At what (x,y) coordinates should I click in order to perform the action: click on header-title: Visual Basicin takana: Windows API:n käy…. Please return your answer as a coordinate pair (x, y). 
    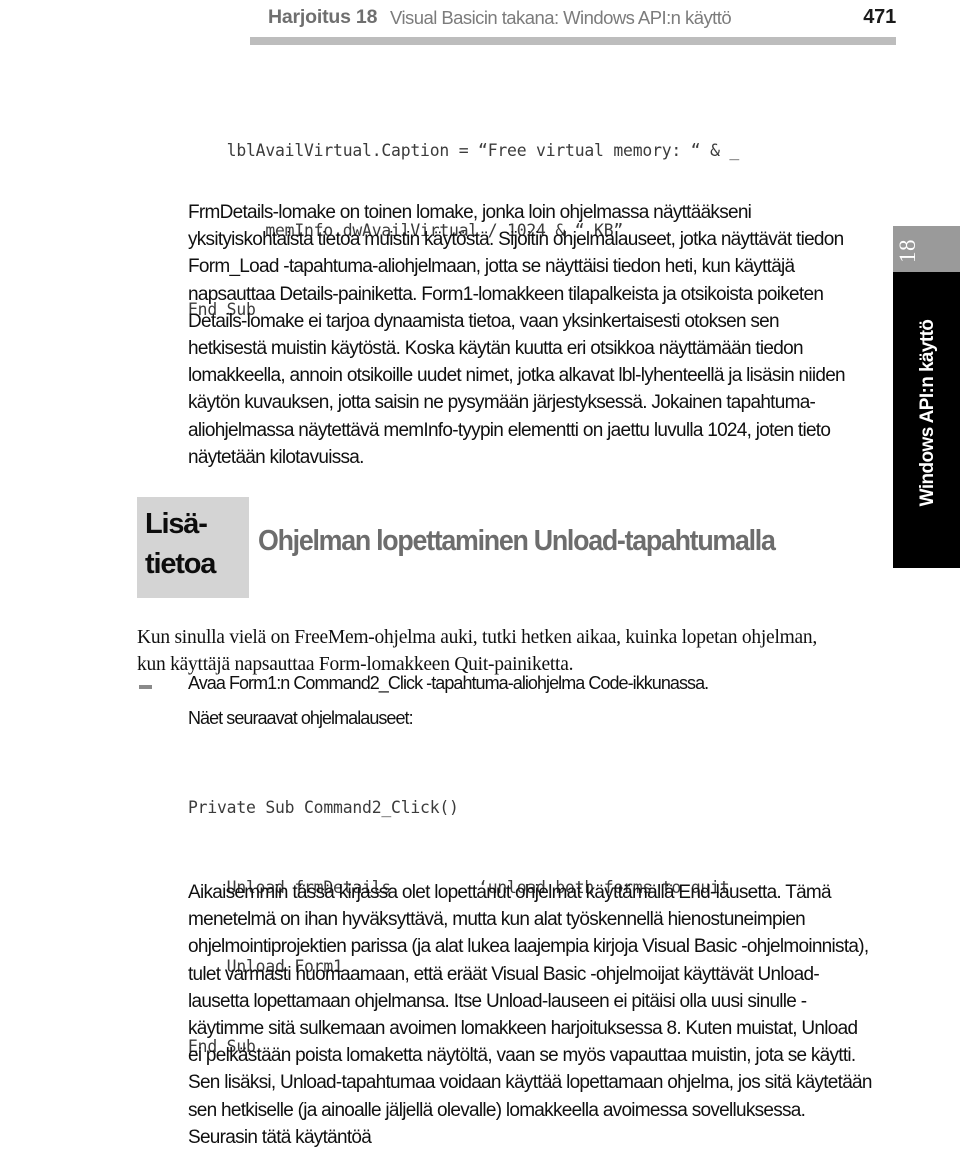
    Looking at the image, I should click on (561, 17).